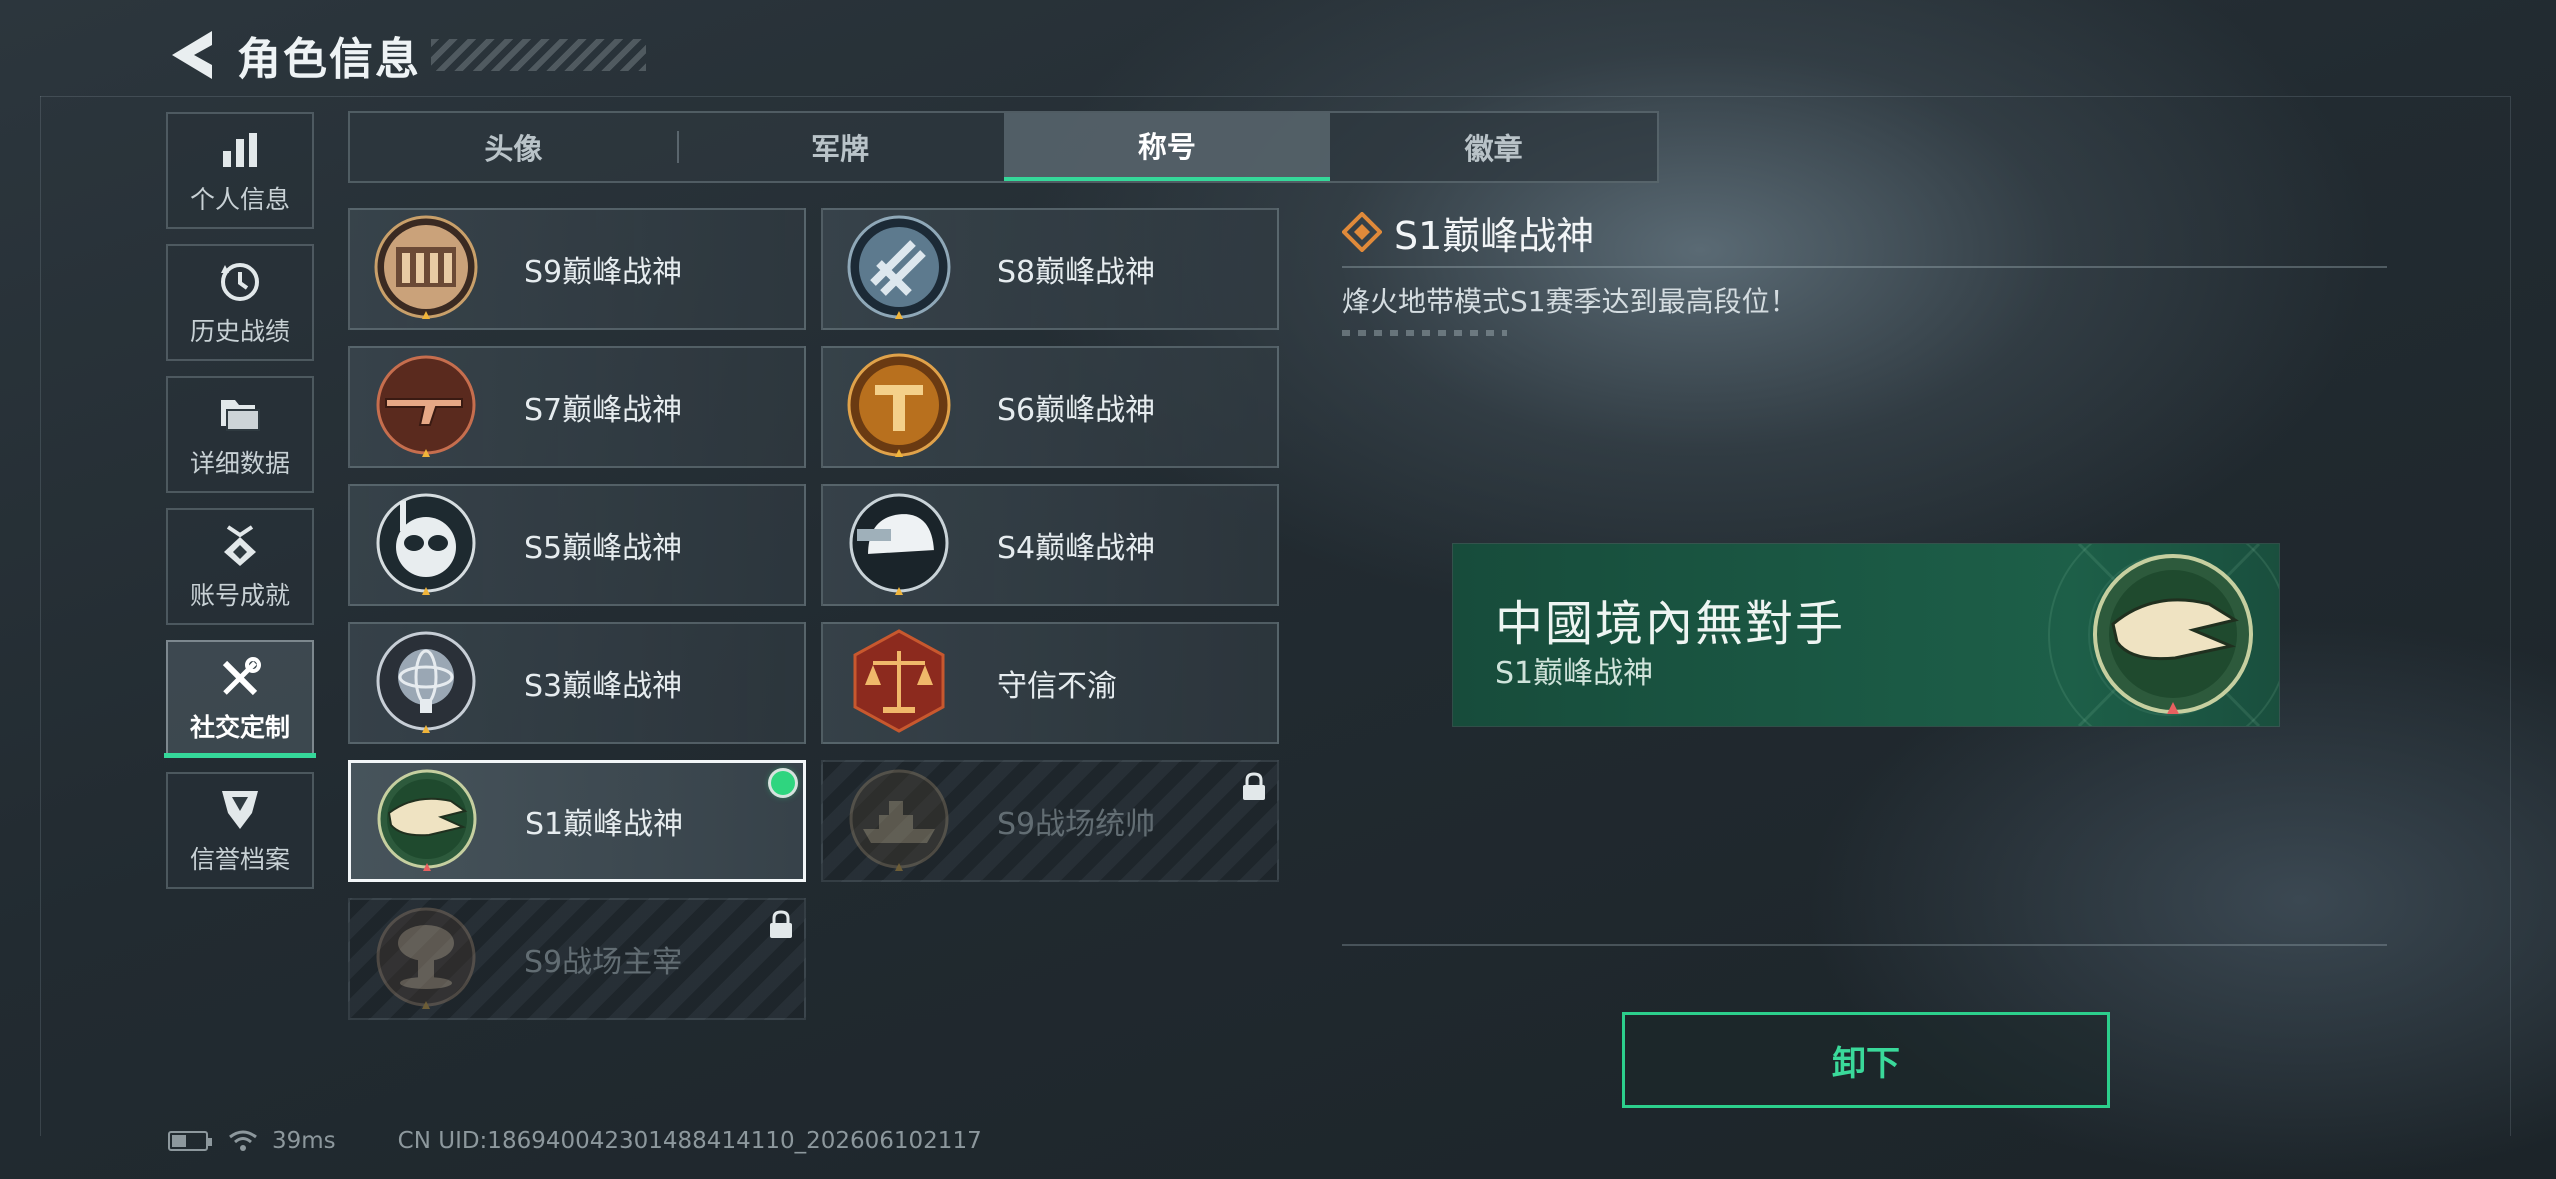 Image resolution: width=2556 pixels, height=1179 pixels. What do you see at coordinates (1866, 1063) in the screenshot?
I see `unequip-label: 卸下` at bounding box center [1866, 1063].